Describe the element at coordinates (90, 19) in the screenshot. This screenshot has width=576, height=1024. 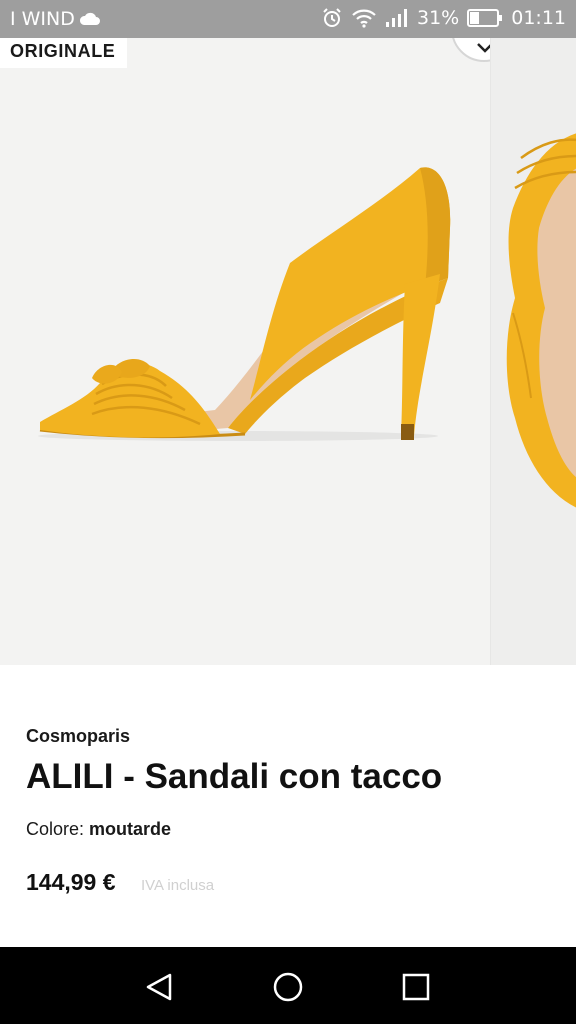
I see `cloud-icon` at that location.